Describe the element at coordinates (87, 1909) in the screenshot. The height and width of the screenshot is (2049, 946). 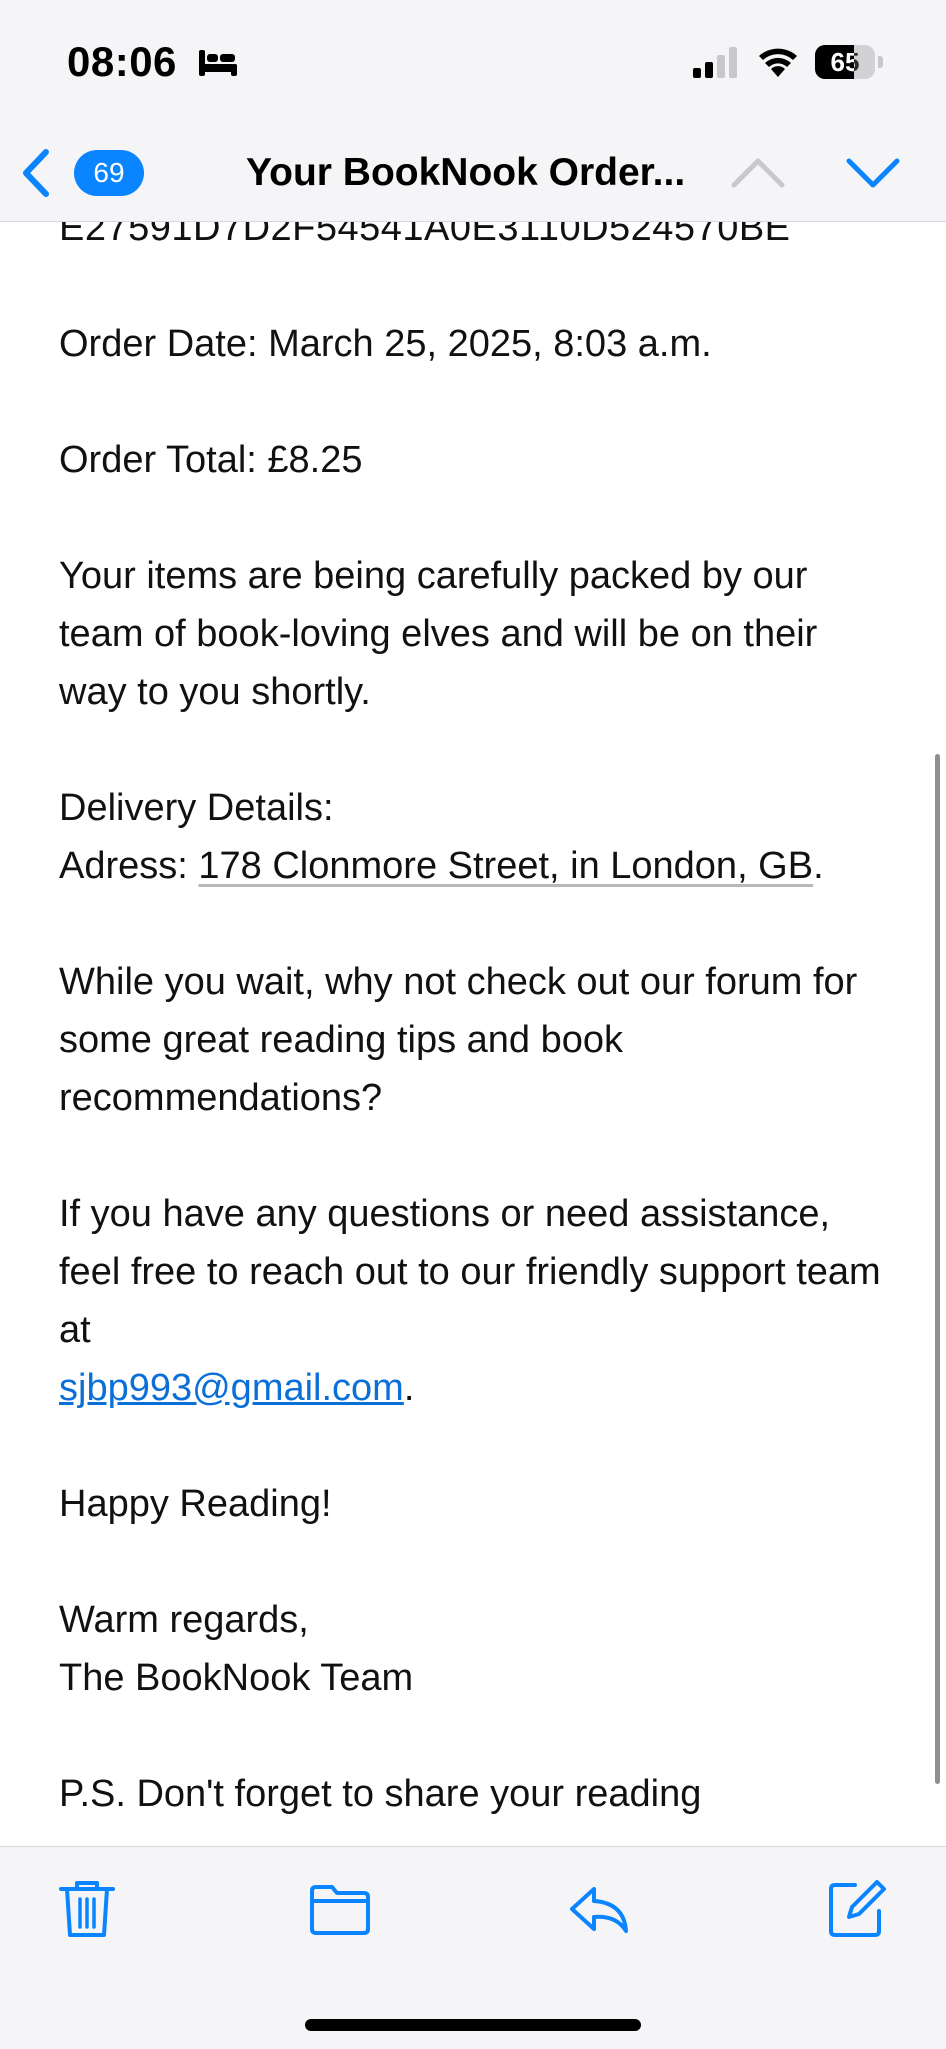
I see `trash-icon` at that location.